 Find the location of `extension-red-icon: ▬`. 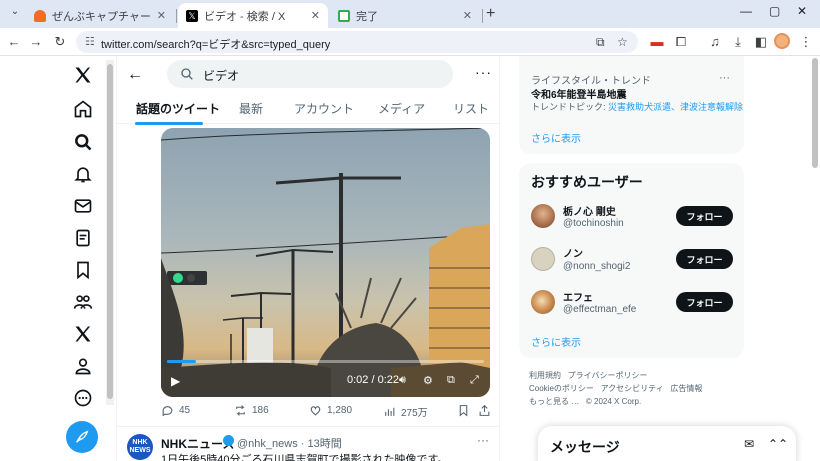

extension-red-icon: ▬ is located at coordinates (657, 42).